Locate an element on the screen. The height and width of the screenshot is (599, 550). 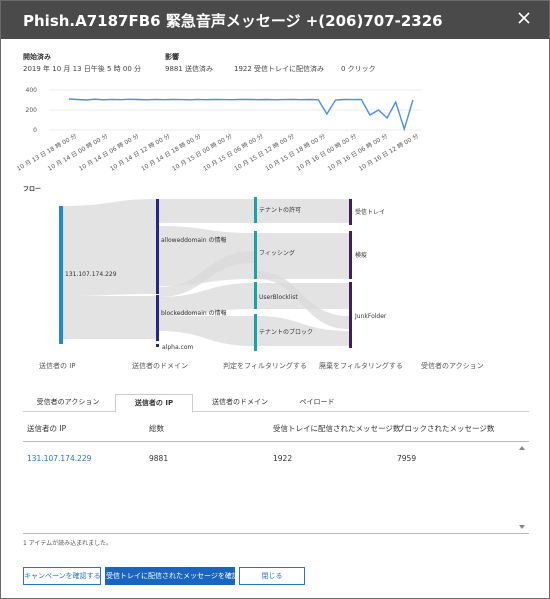
node-label-phishing: フィッシング is located at coordinates (277, 253).